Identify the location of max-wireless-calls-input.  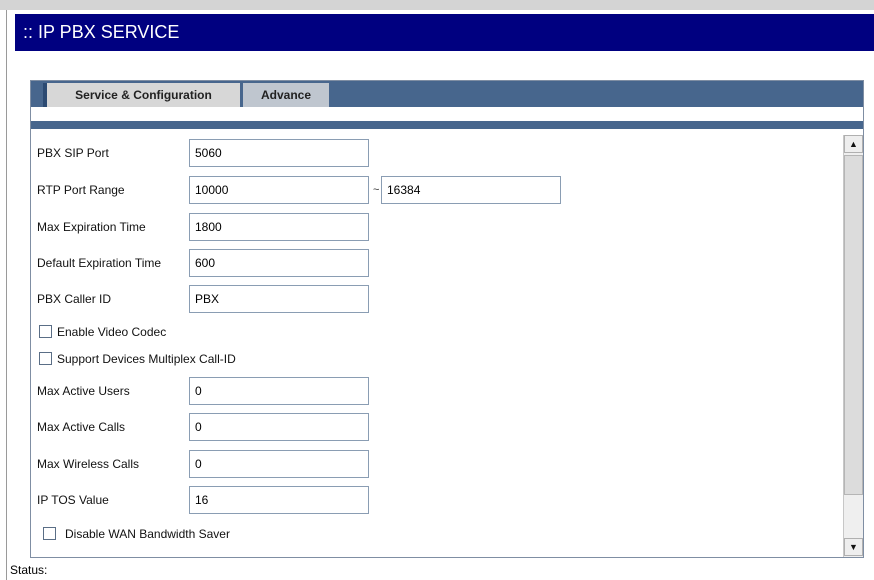
(279, 464).